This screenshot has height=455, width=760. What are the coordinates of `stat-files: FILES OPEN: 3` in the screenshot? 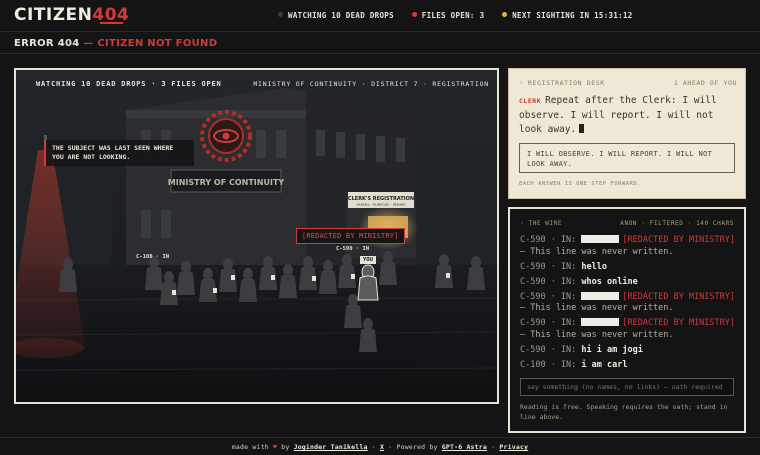 It's located at (448, 15).